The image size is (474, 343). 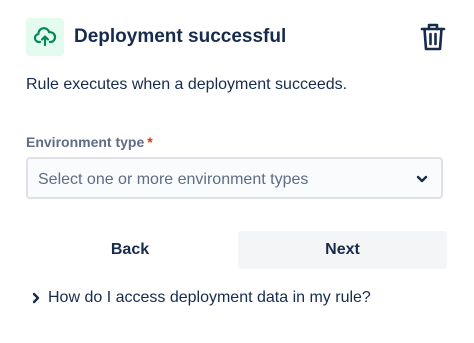 I want to click on environment-type-select: Select one or more environment types, so click(x=234, y=178).